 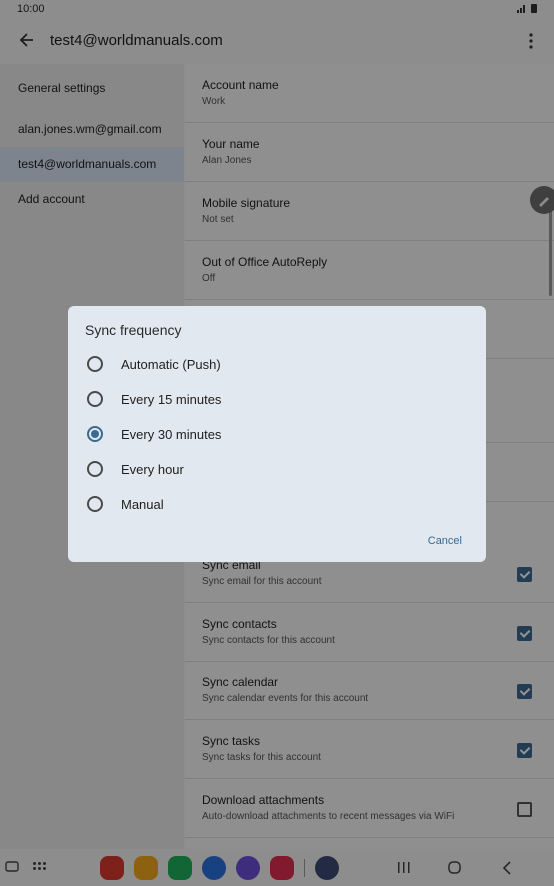 What do you see at coordinates (277, 363) in the screenshot?
I see `option-automatic-push: Automatic (Push)` at bounding box center [277, 363].